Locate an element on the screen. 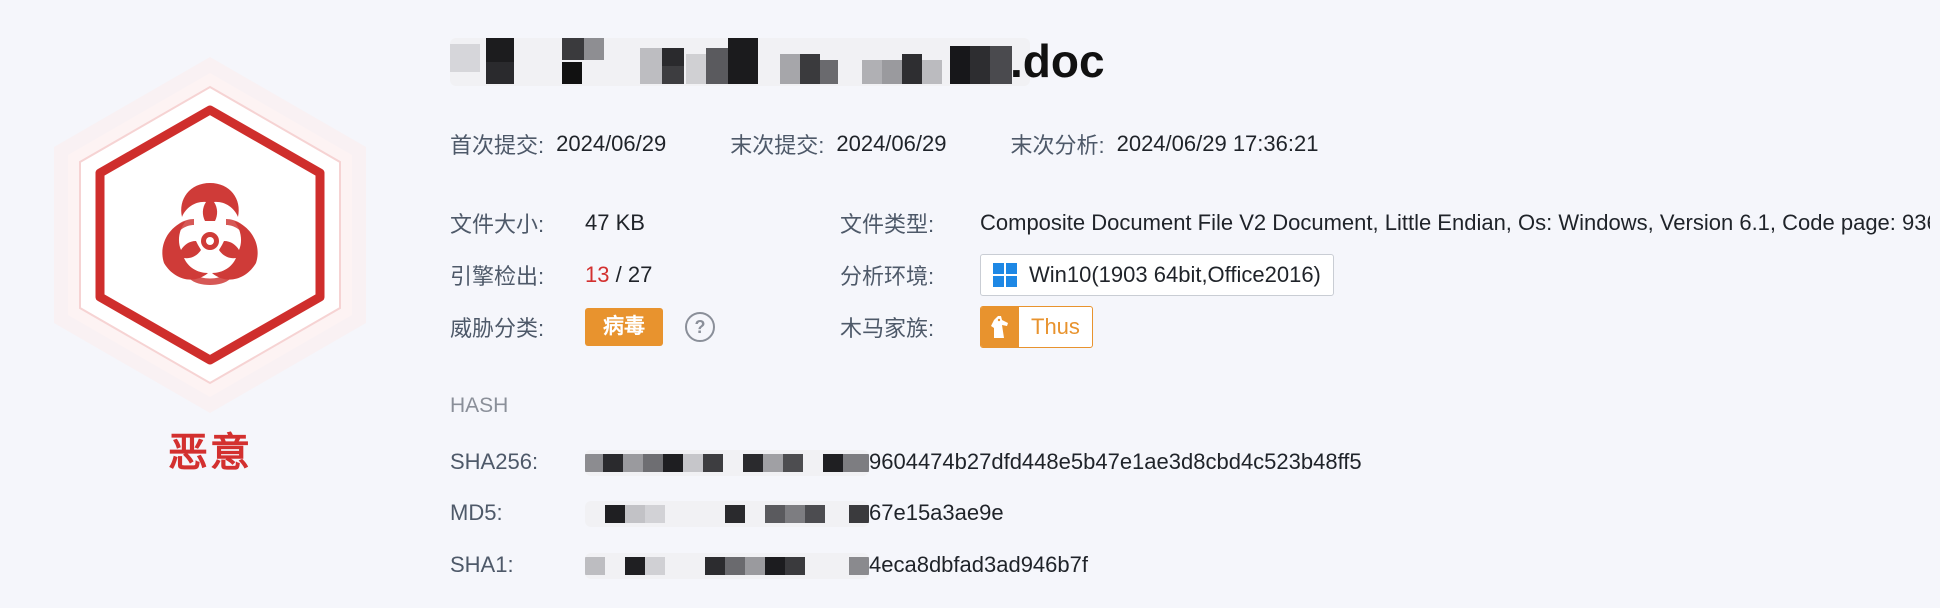 This screenshot has width=1940, height=608. verdict-label: 恶意 is located at coordinates (210, 453).